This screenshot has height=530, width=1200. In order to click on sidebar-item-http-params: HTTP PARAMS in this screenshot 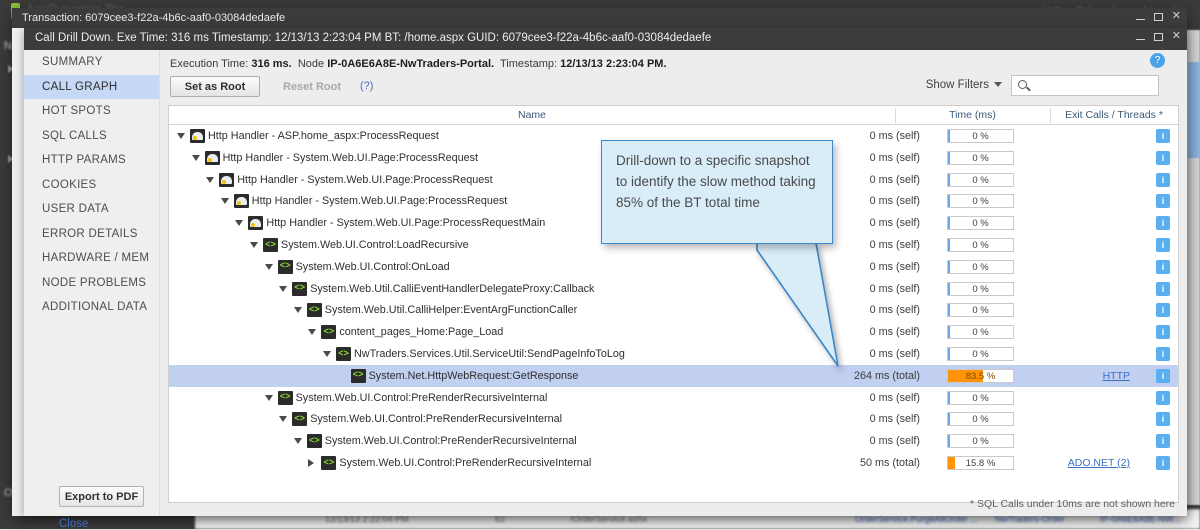, I will do `click(91, 160)`.